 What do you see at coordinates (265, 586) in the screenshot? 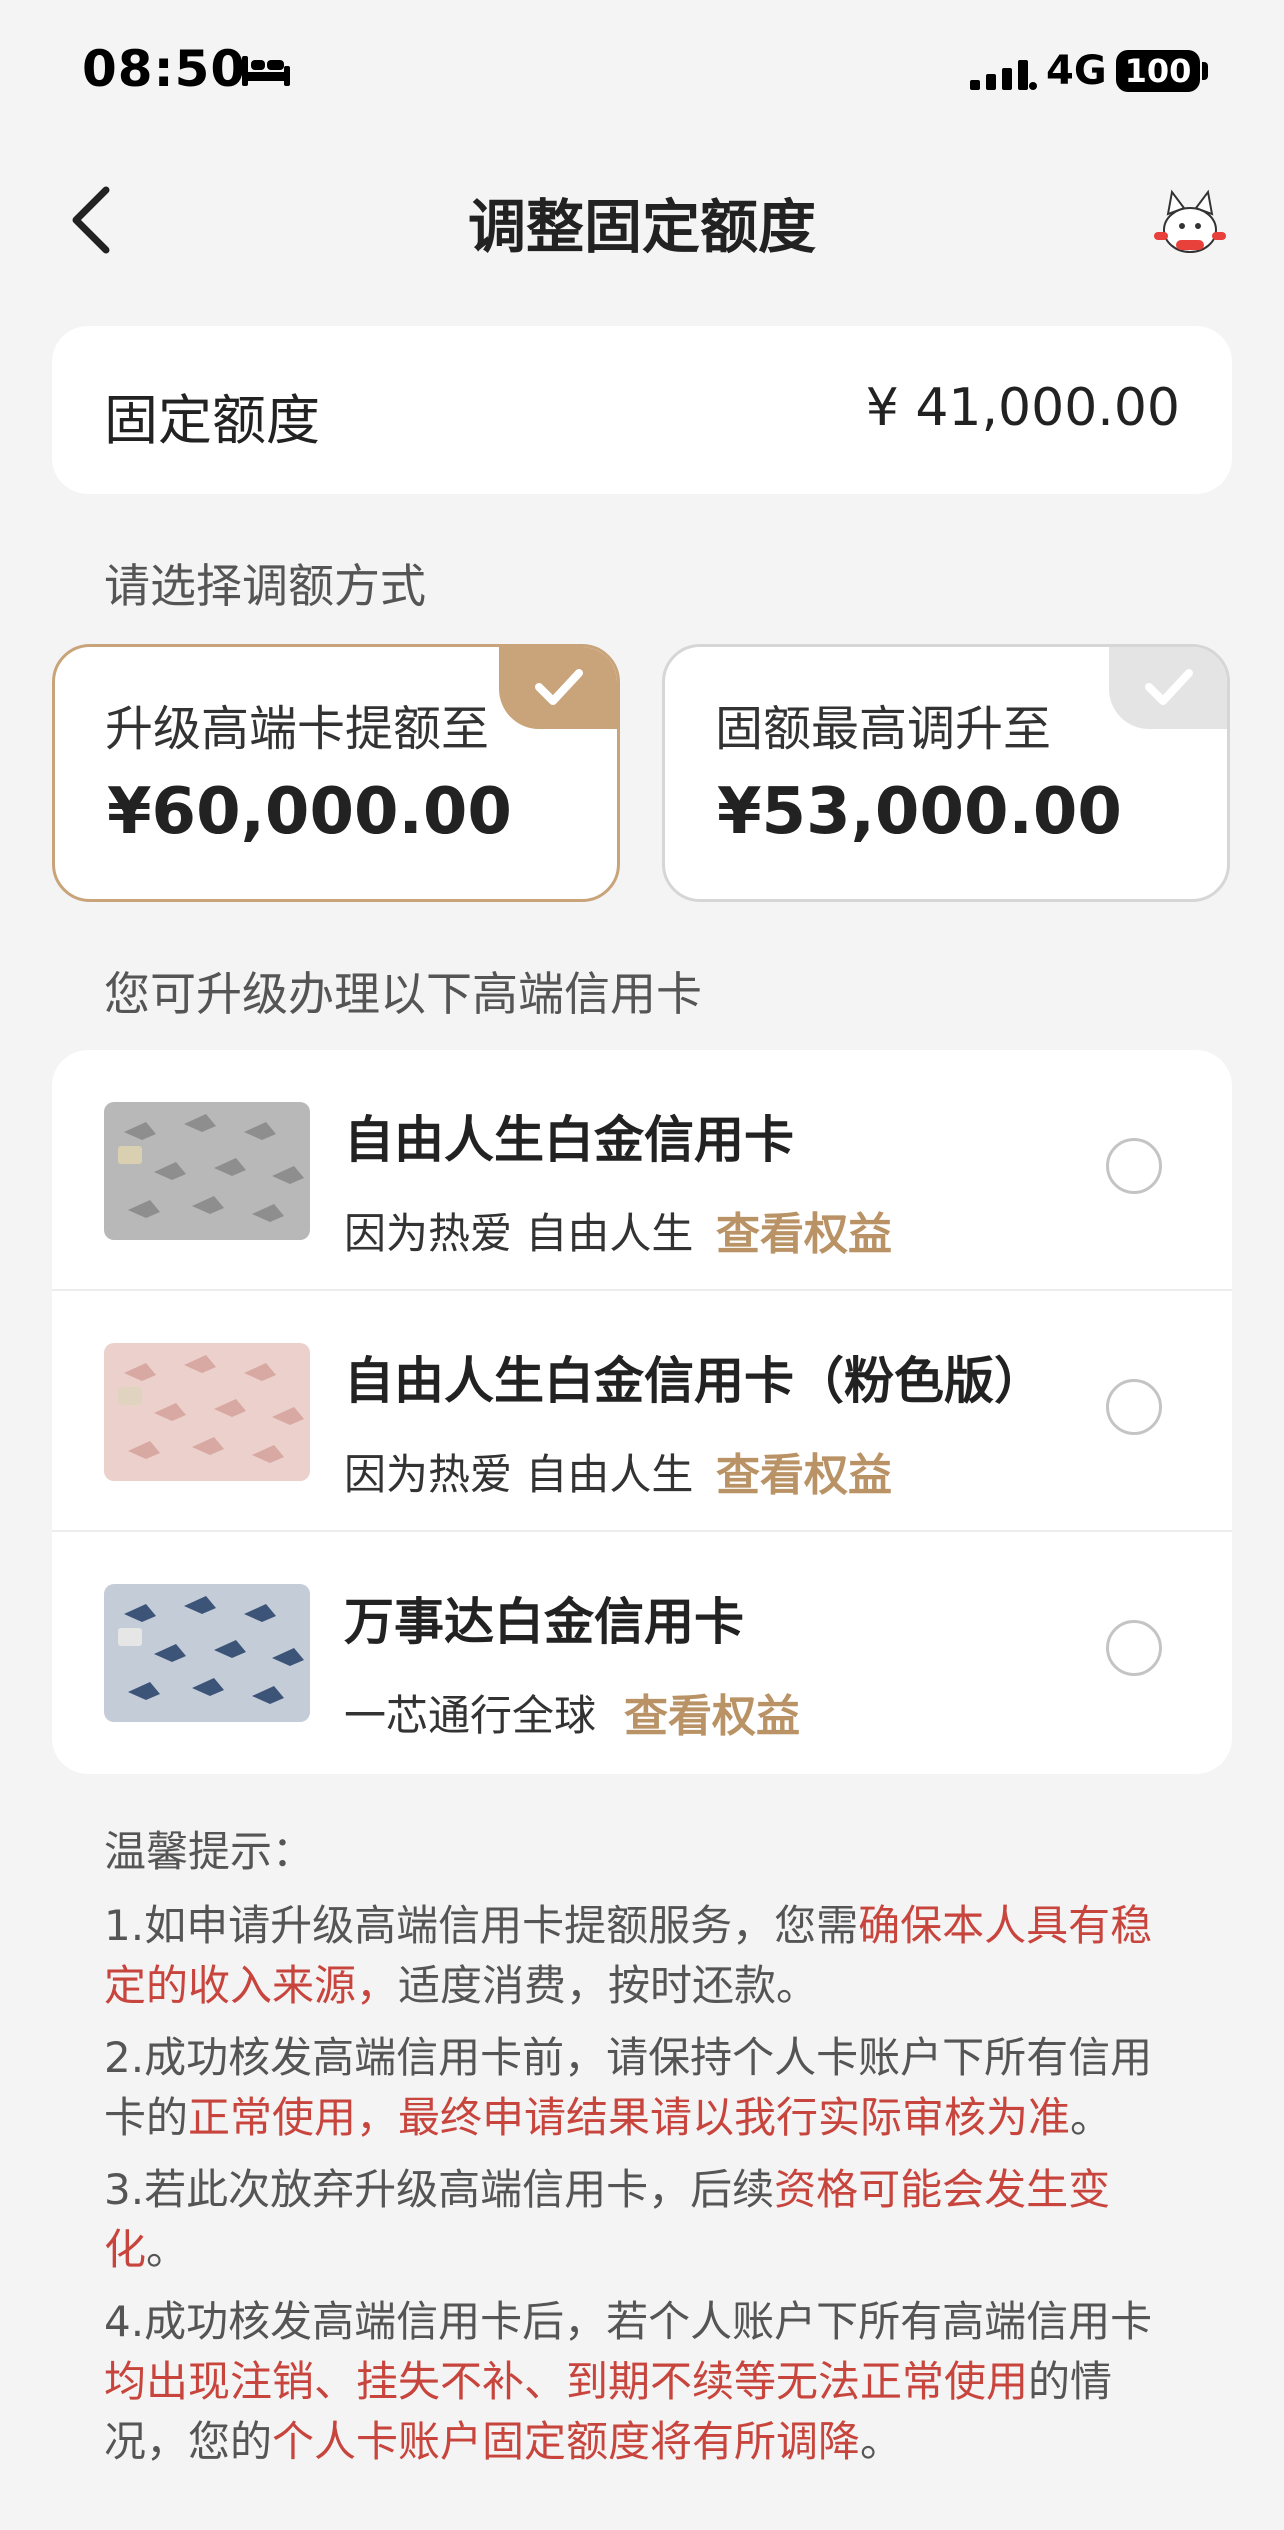
I see `adjust-method-label: 请选择调额方式` at bounding box center [265, 586].